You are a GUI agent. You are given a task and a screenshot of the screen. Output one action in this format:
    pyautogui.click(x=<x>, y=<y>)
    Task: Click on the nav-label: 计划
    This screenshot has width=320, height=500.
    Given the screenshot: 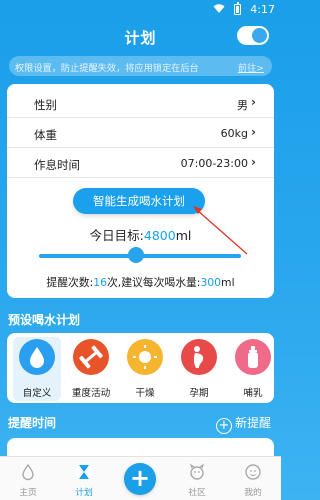 What is the action you would take?
    pyautogui.click(x=84, y=493)
    